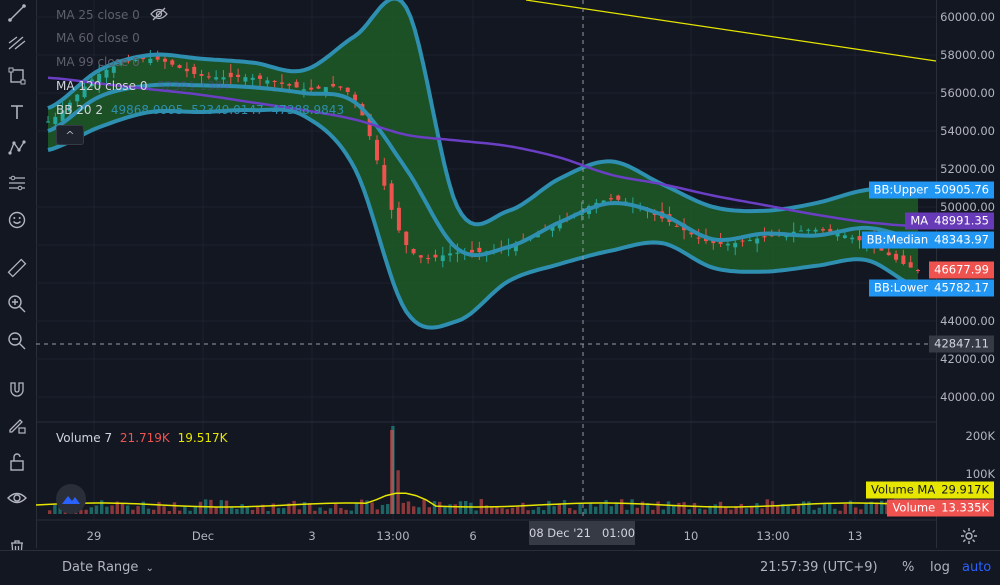  What do you see at coordinates (927, 240) in the screenshot?
I see `bb-median-tag: BB:Median 48343.97` at bounding box center [927, 240].